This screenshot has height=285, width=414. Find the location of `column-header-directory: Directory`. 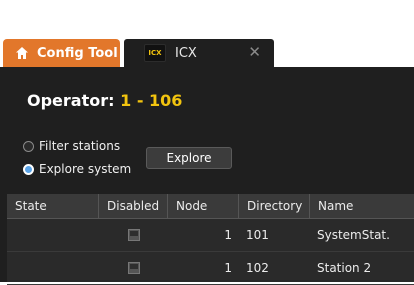

column-header-directory: Directory is located at coordinates (273, 206).